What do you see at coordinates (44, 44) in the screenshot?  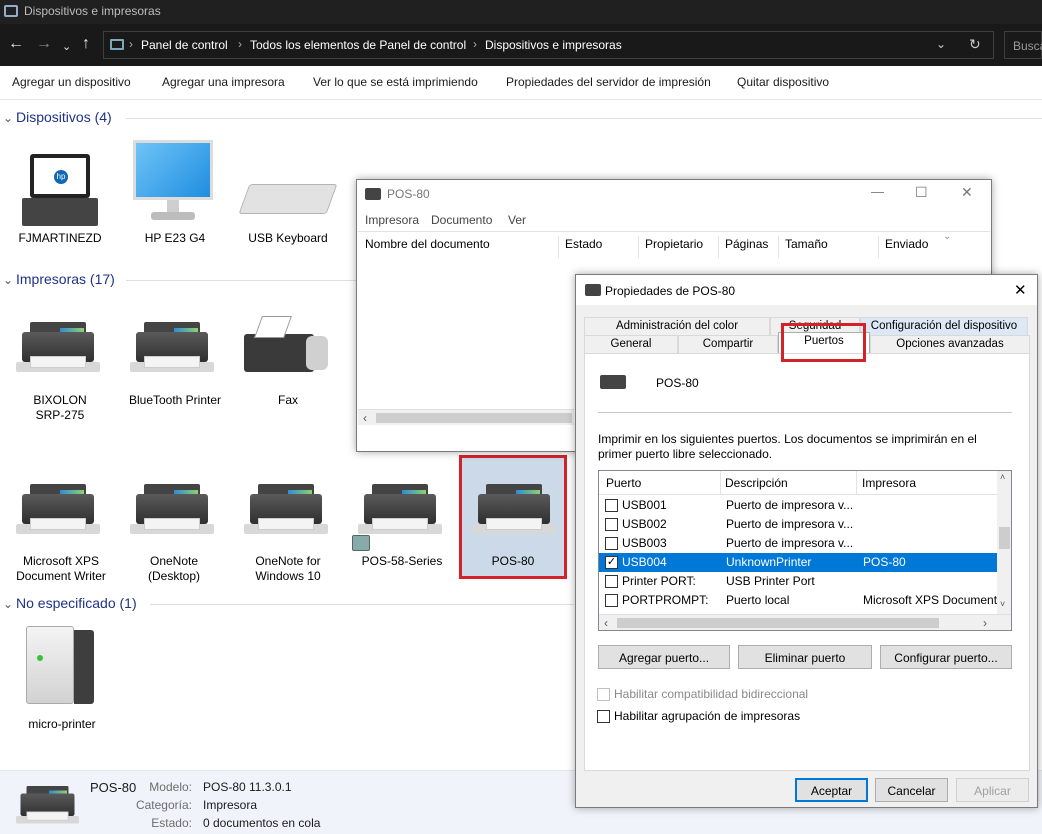 I see `forward-arrow-icon: →` at bounding box center [44, 44].